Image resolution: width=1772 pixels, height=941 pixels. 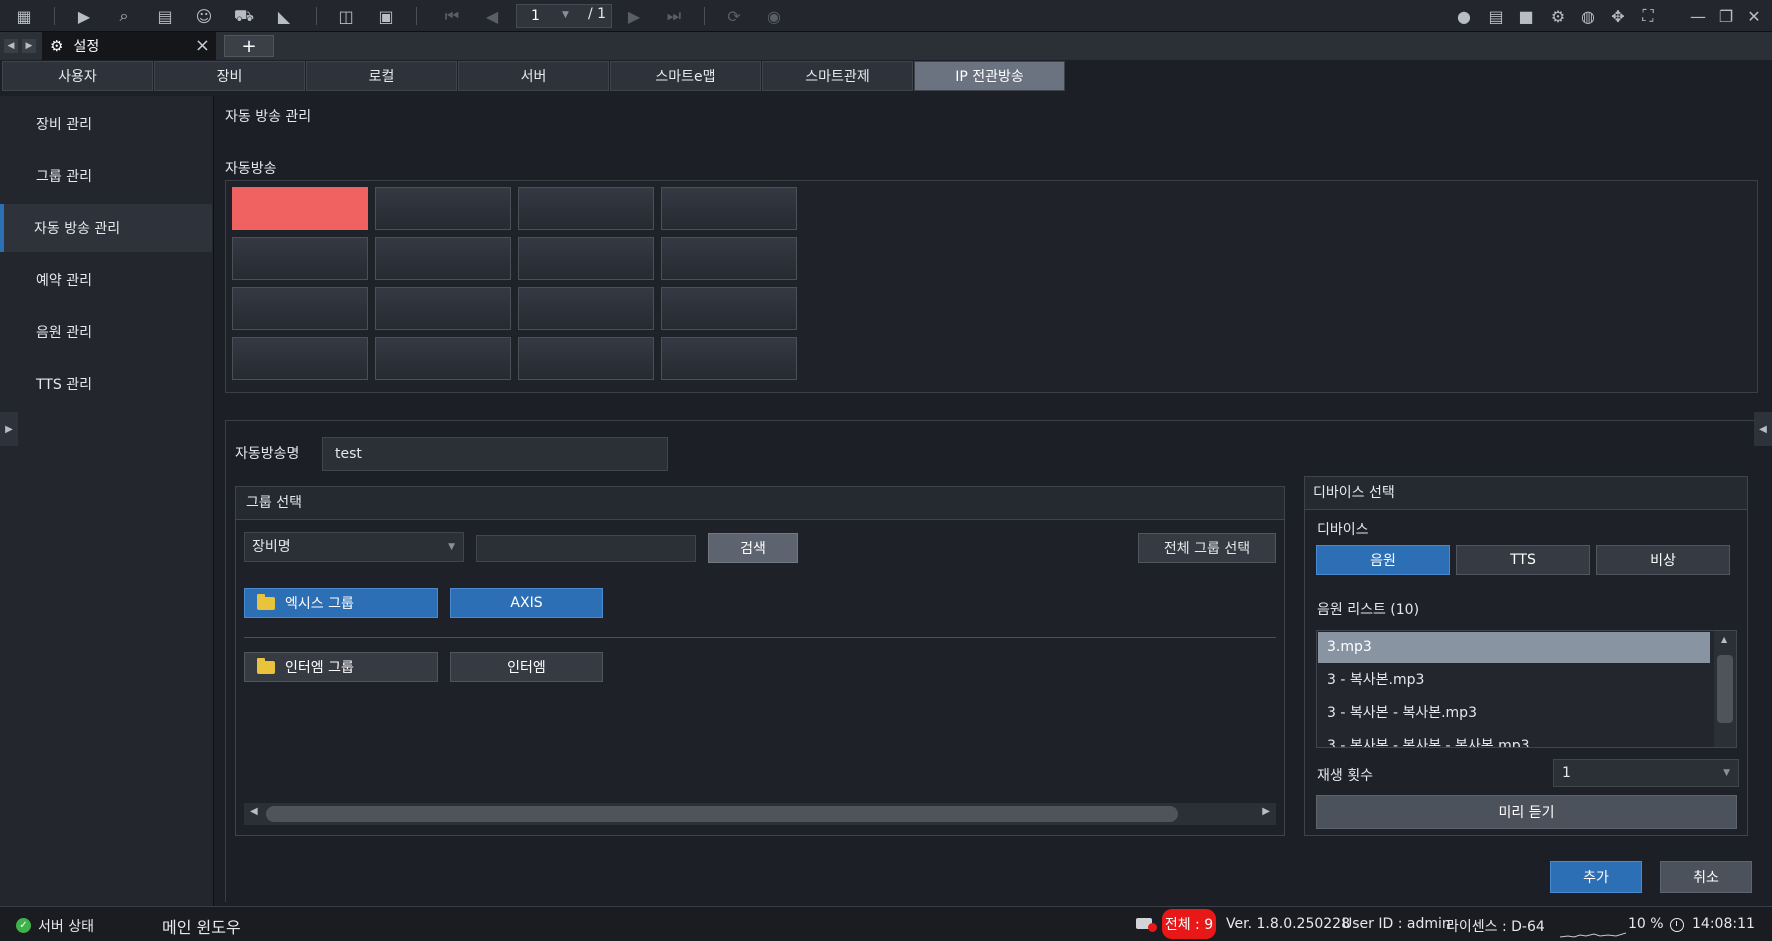 I want to click on last-page-icon: ⏭, so click(x=674, y=16).